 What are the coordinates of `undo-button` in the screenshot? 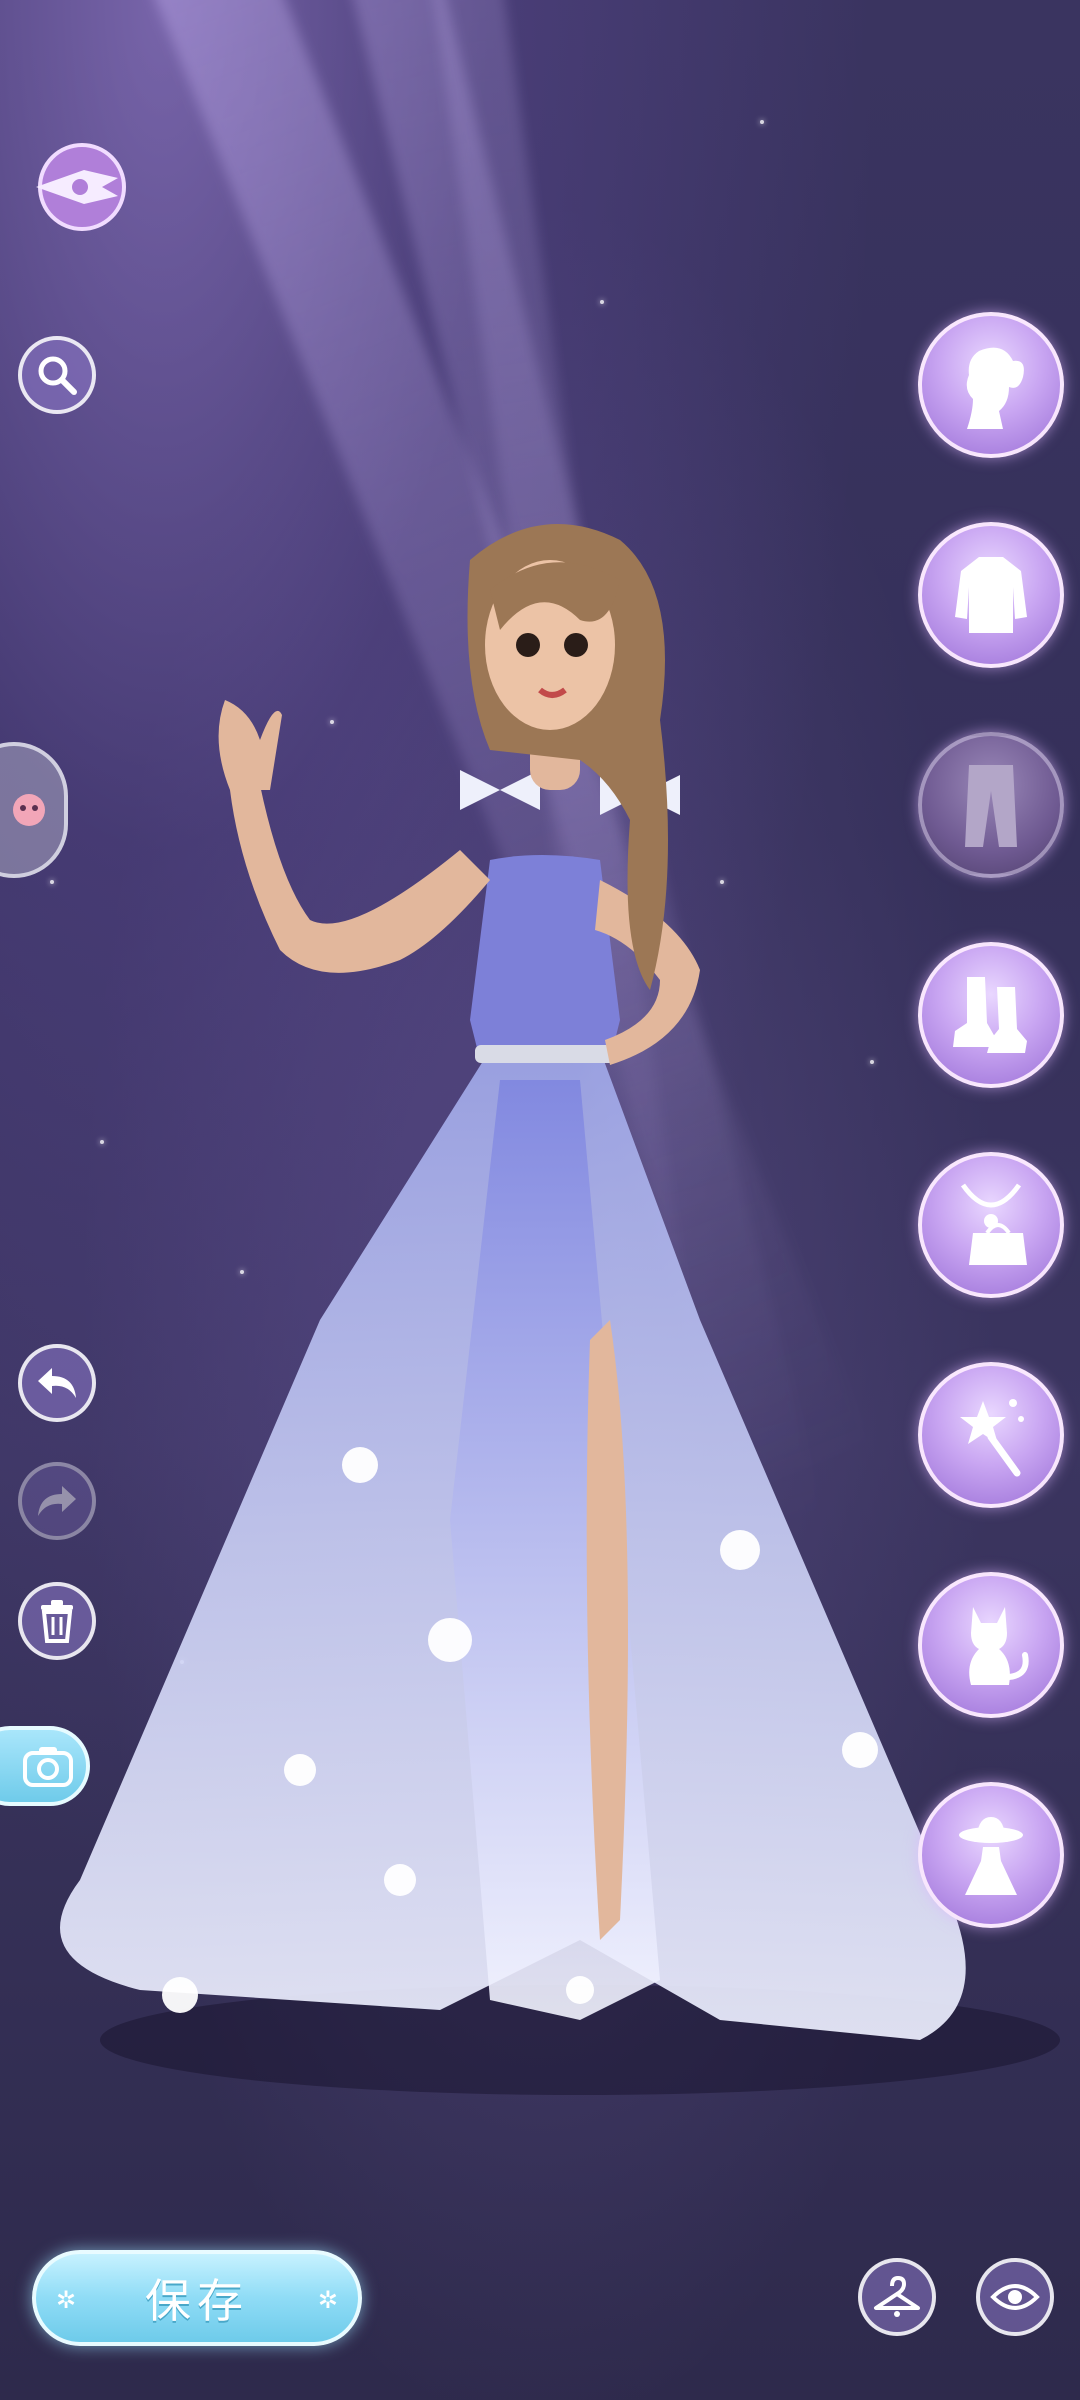 It's located at (57, 1383).